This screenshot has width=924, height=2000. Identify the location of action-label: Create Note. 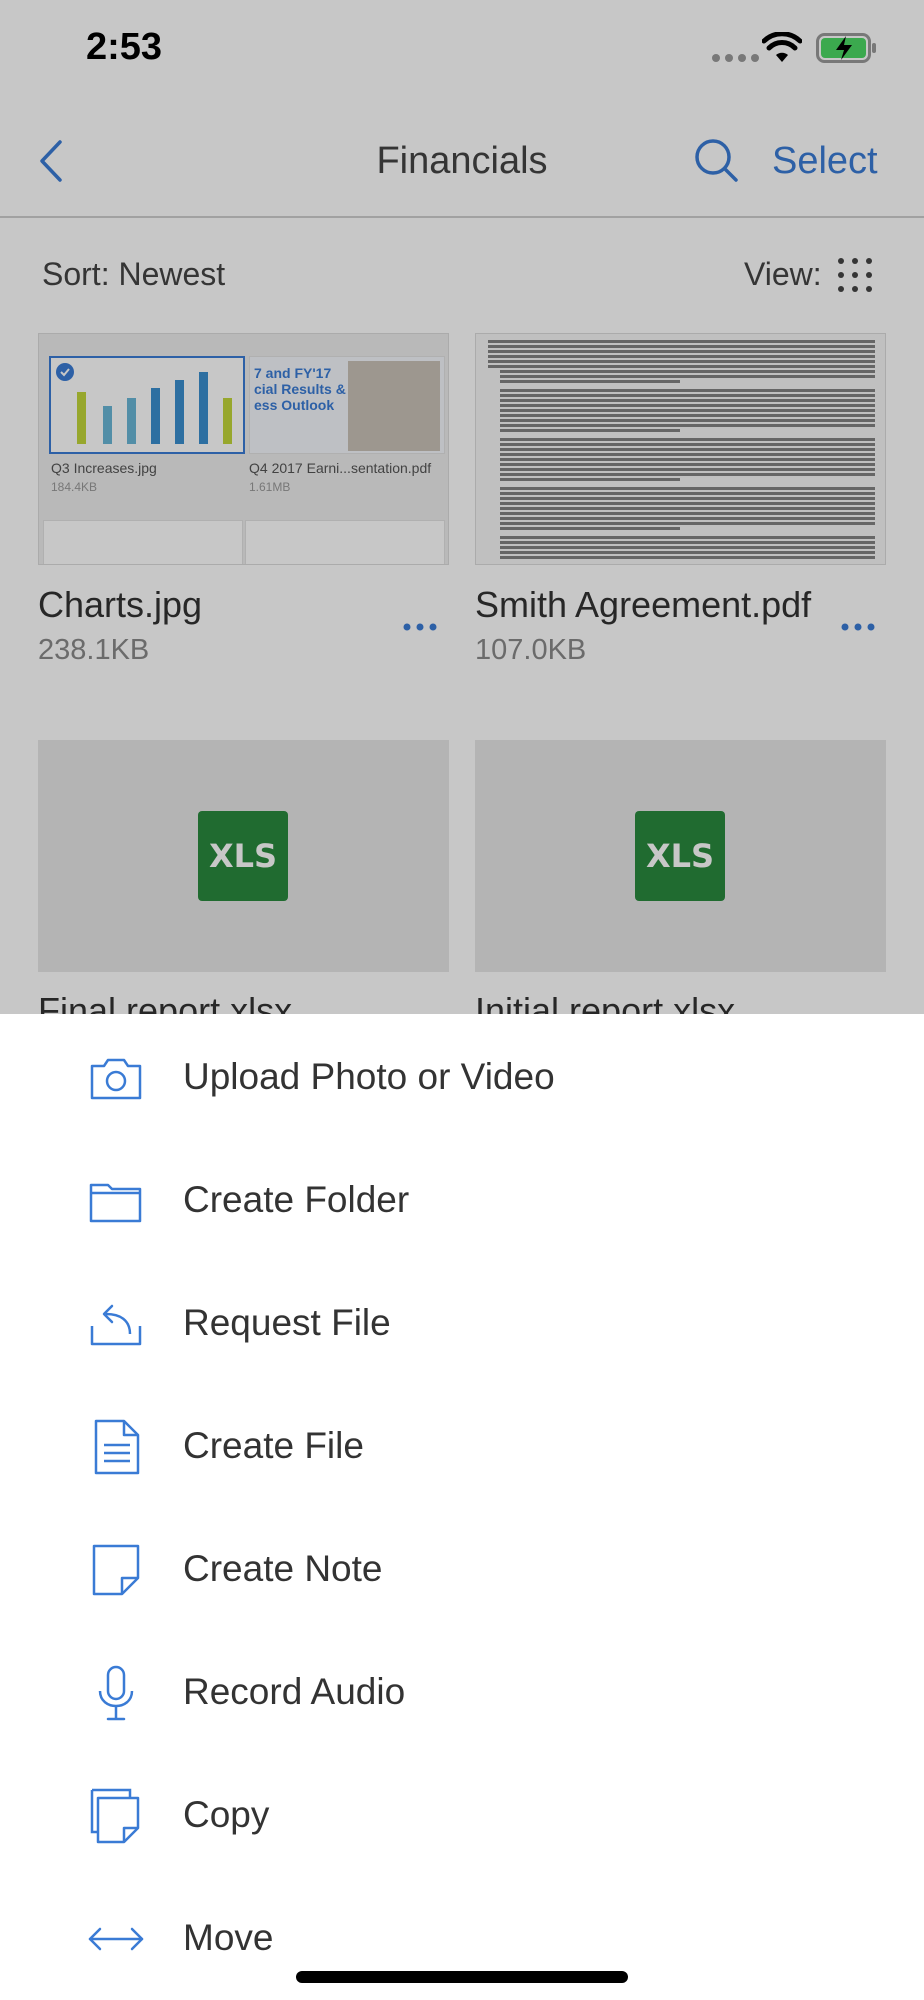
(283, 1568).